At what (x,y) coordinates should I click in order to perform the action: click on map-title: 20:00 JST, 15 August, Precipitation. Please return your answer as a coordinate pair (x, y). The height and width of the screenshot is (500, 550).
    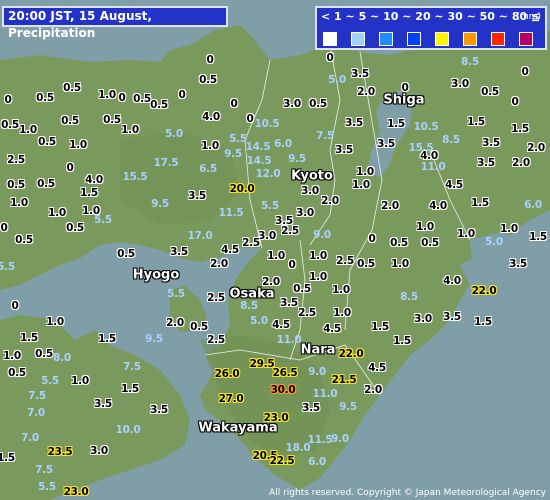
    Looking at the image, I should click on (115, 23).